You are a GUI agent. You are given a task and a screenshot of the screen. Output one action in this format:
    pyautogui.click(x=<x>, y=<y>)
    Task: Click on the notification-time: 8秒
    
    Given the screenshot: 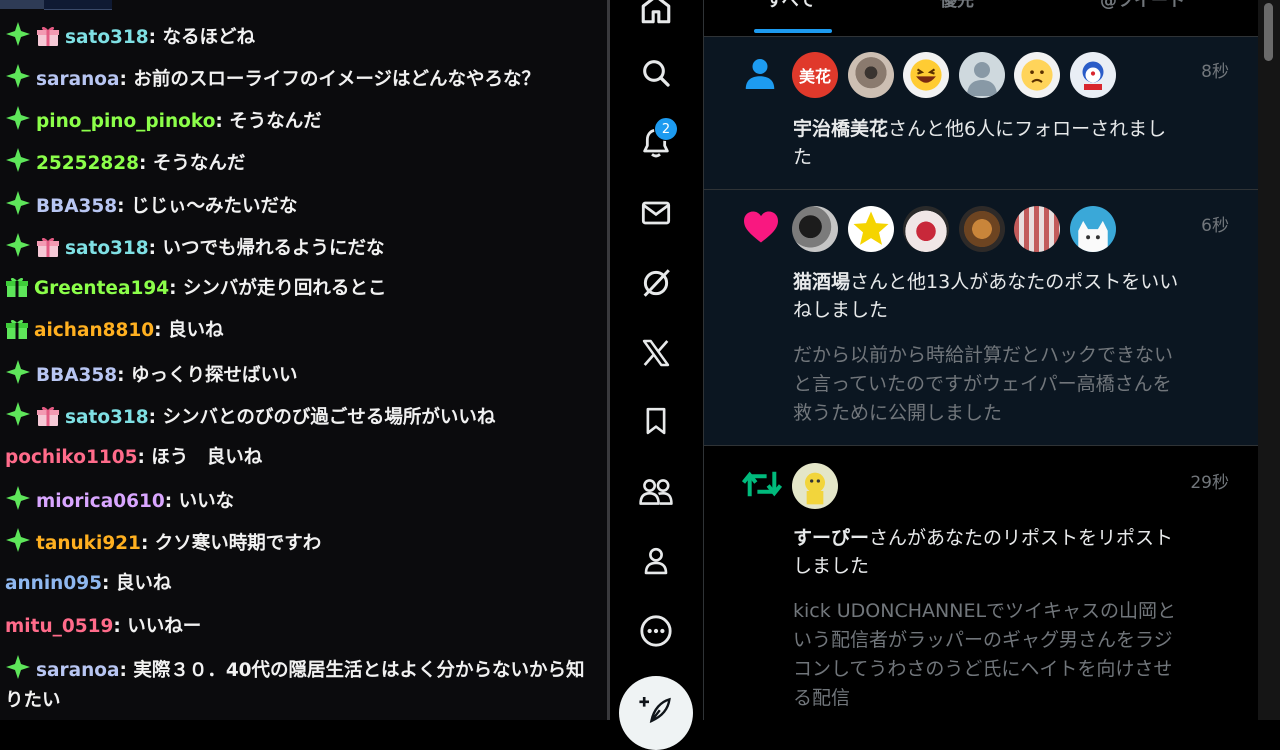 What is the action you would take?
    pyautogui.click(x=1215, y=72)
    